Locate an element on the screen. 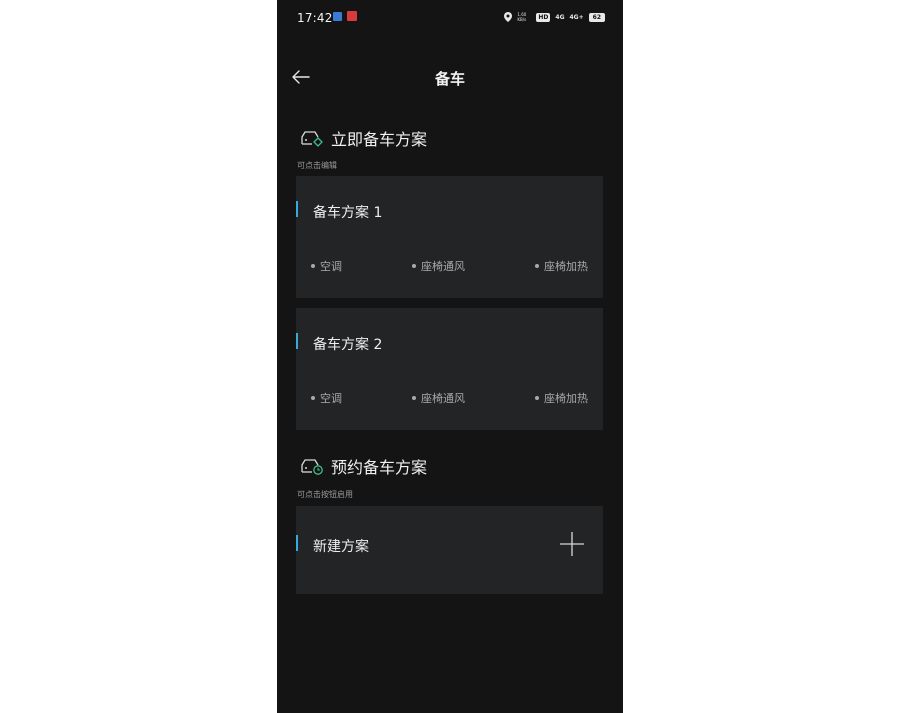 Image resolution: width=900 pixels, height=713 pixels. scheduled-section-header: 预约备车方案 is located at coordinates (363, 466).